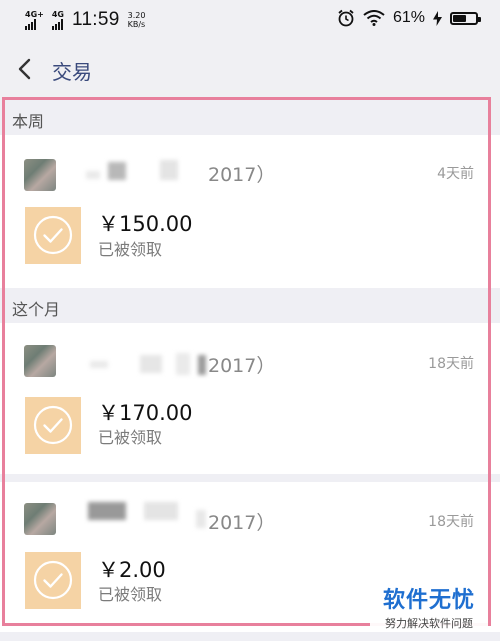 The image size is (500, 641). Describe the element at coordinates (460, 18) in the screenshot. I see `battery-level-fill` at that location.